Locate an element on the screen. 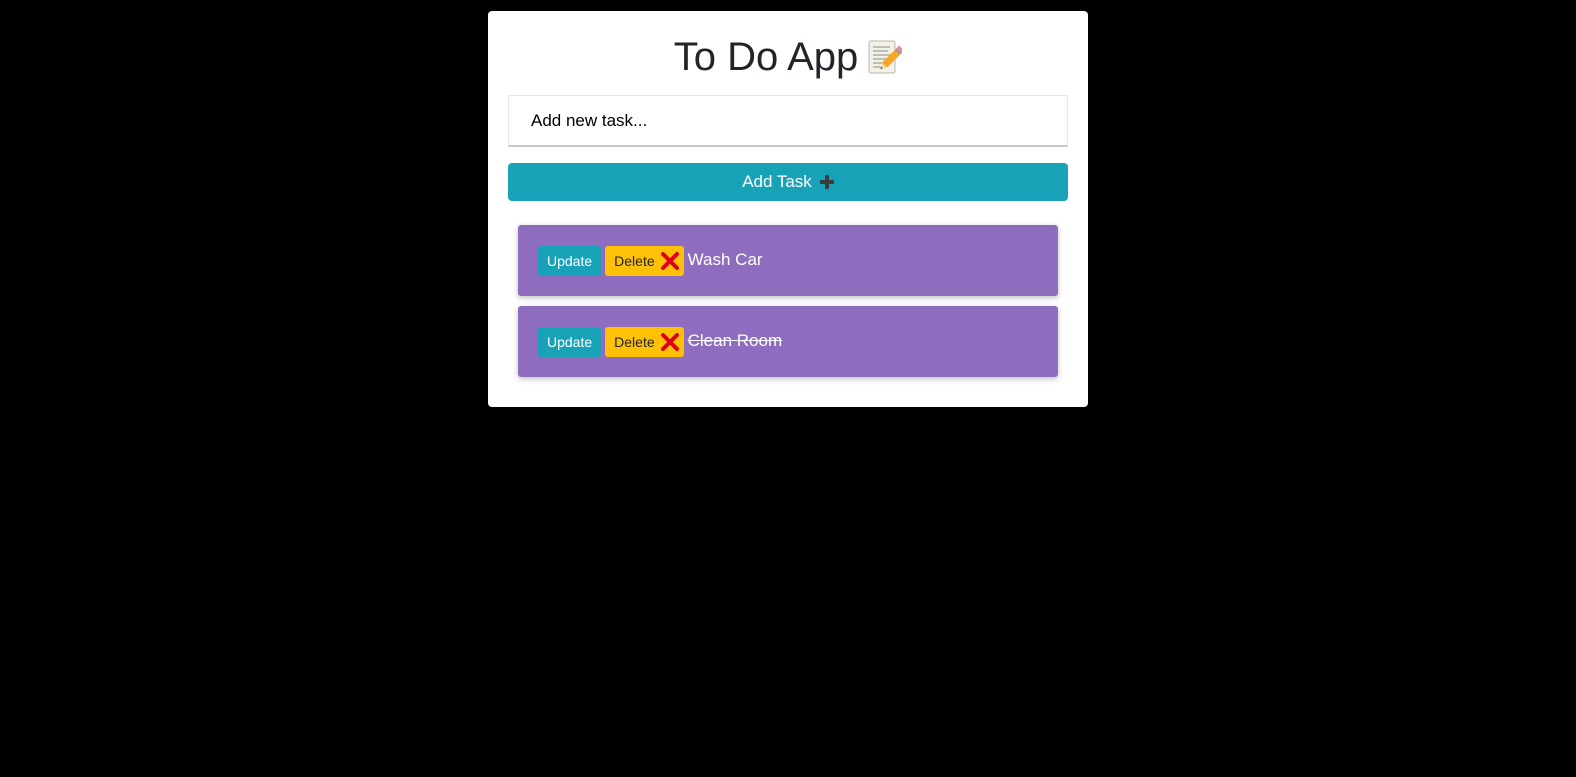  task-text-completed: Clean Room is located at coordinates (735, 340).